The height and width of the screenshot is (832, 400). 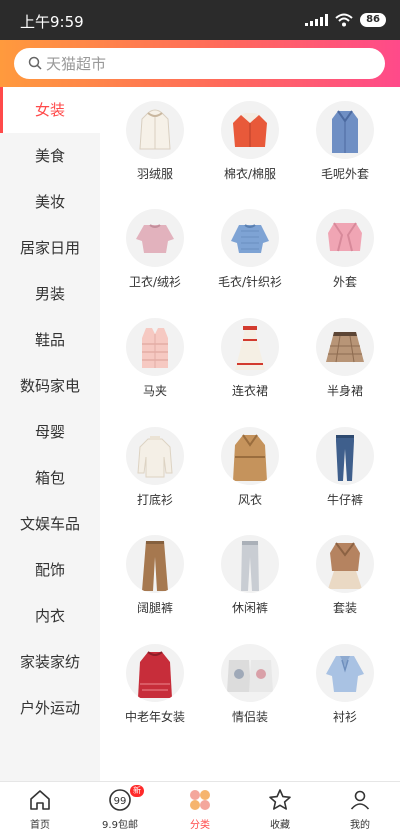 What do you see at coordinates (50, 110) in the screenshot?
I see `sidebar-item-women: 女装` at bounding box center [50, 110].